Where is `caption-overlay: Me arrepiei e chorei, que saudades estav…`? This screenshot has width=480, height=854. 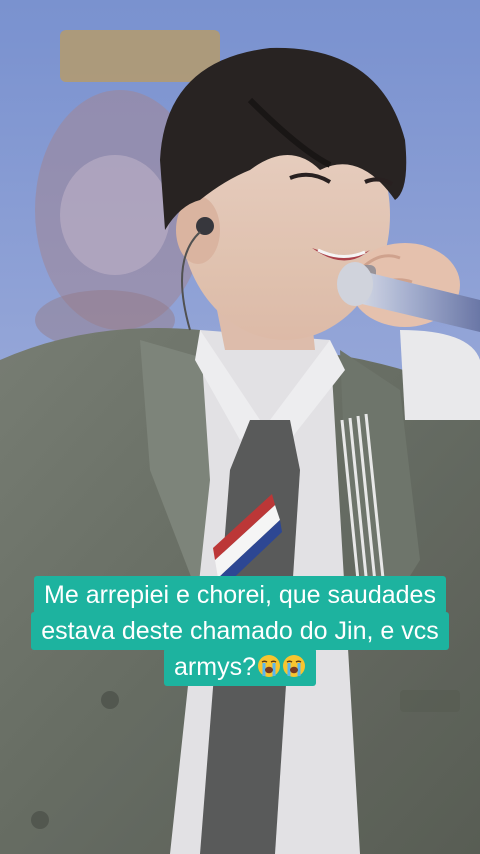 caption-overlay: Me arrepiei e chorei, que saudades estav… is located at coordinates (240, 631).